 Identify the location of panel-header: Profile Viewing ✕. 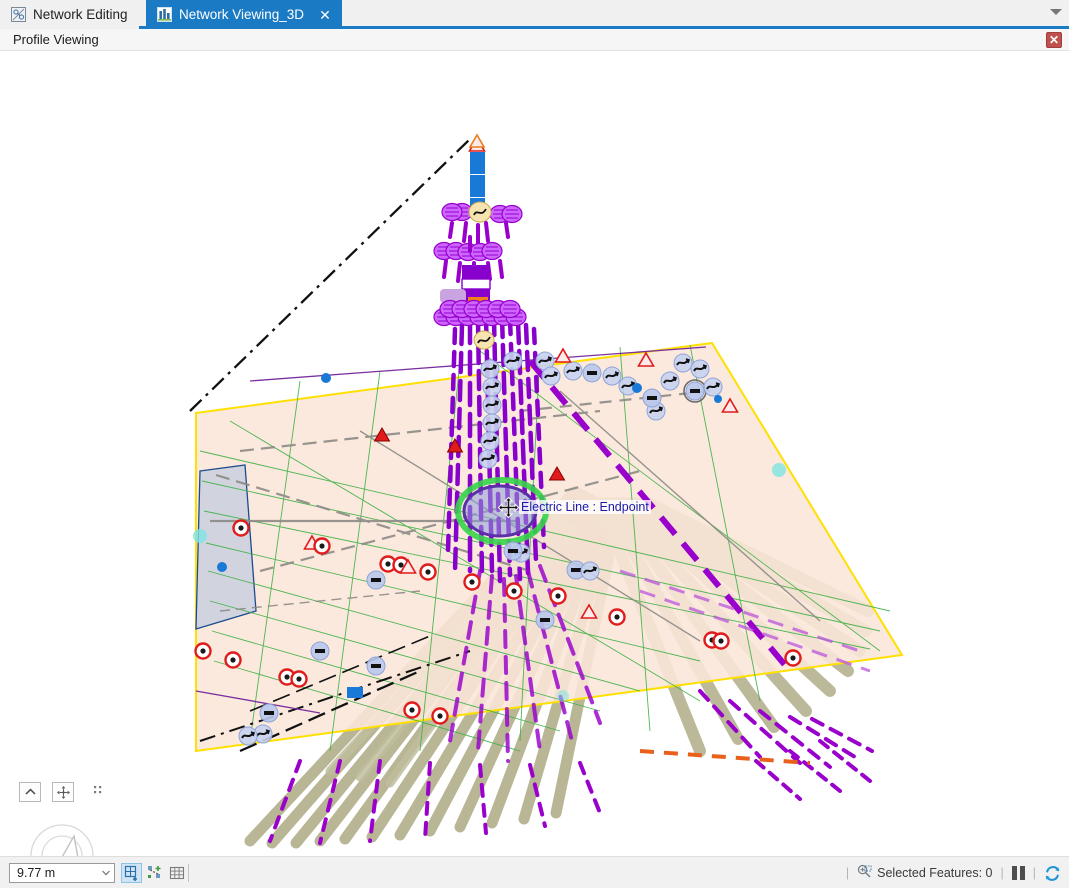
(534, 40).